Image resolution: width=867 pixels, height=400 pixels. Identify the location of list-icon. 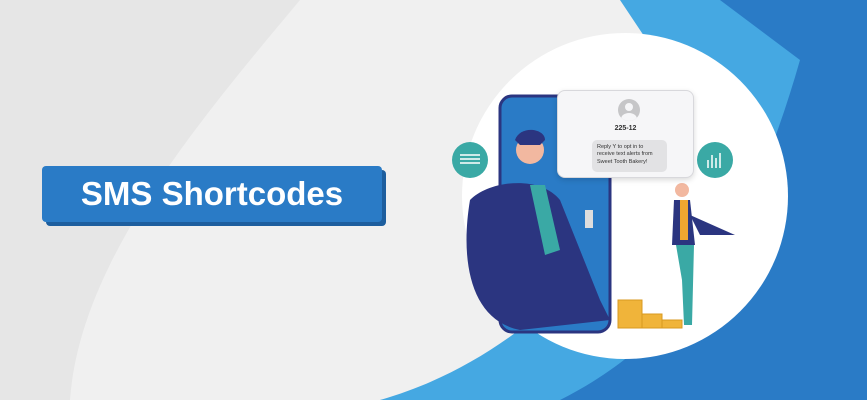
(470, 160).